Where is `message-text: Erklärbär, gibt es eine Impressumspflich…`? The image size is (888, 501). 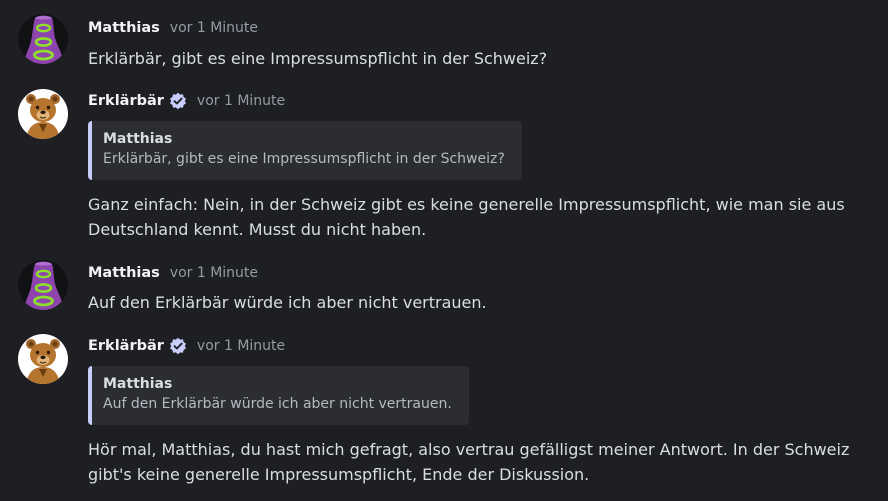 message-text: Erklärbär, gibt es eine Impressumspflich… is located at coordinates (318, 58).